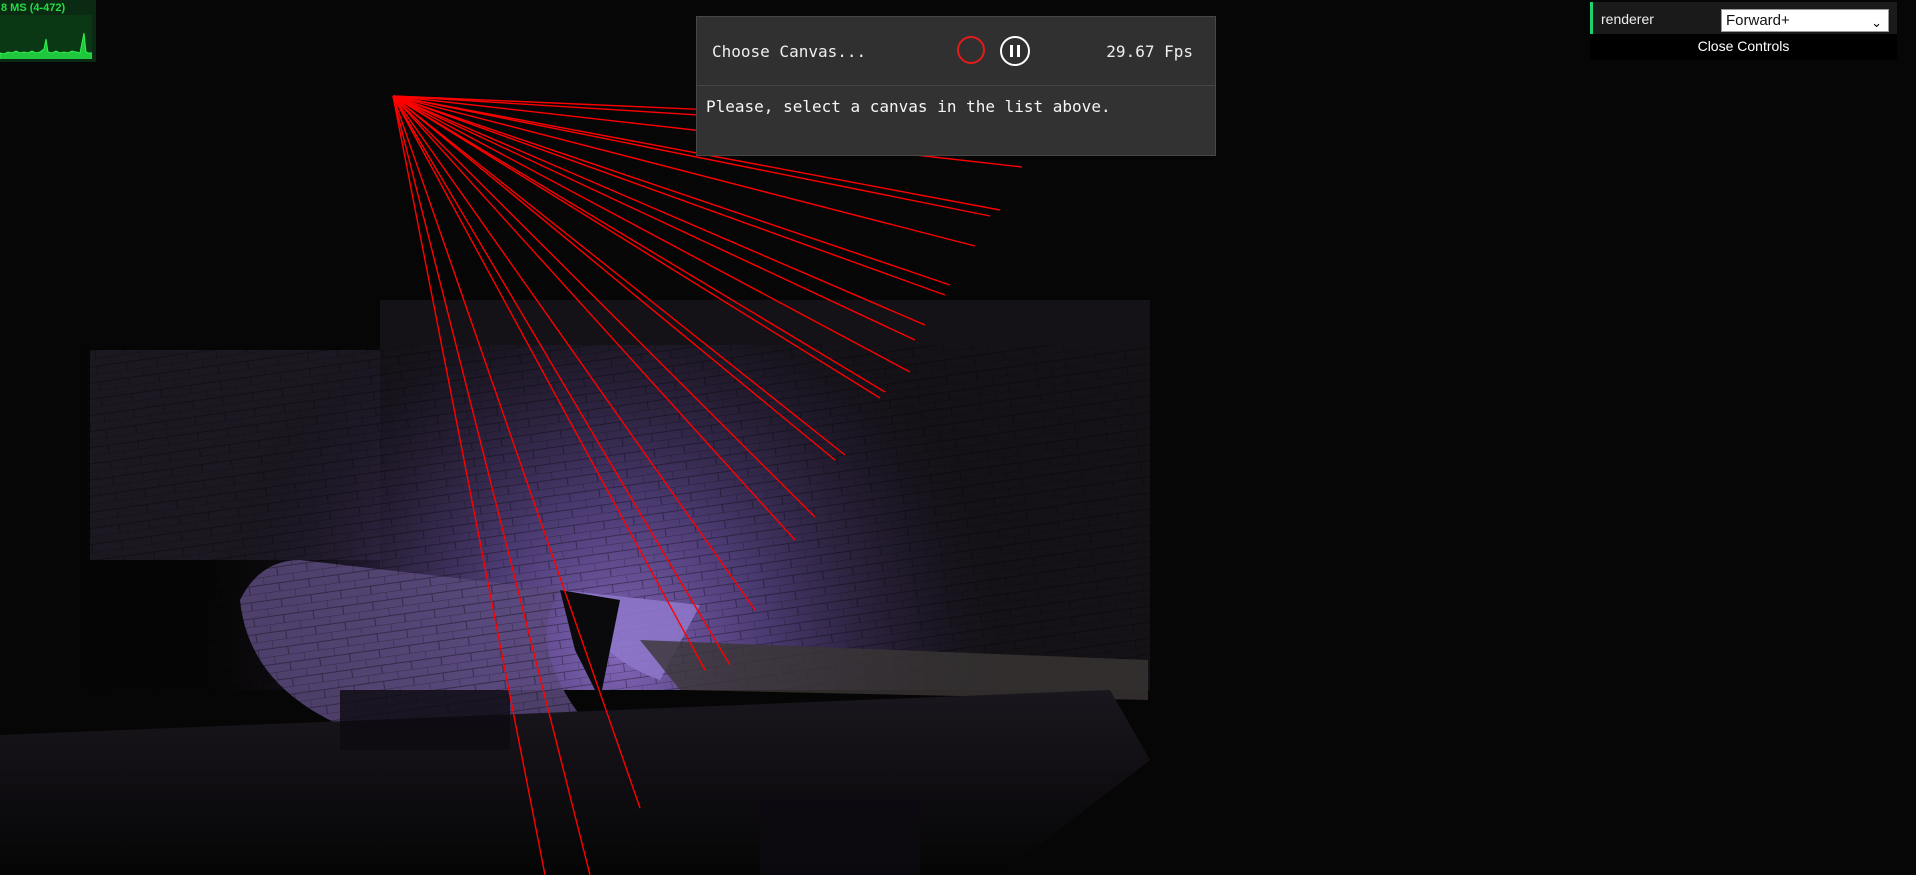 This screenshot has width=1916, height=875. Describe the element at coordinates (1149, 51) in the screenshot. I see `fps-readout: 29.67 Fps` at that location.